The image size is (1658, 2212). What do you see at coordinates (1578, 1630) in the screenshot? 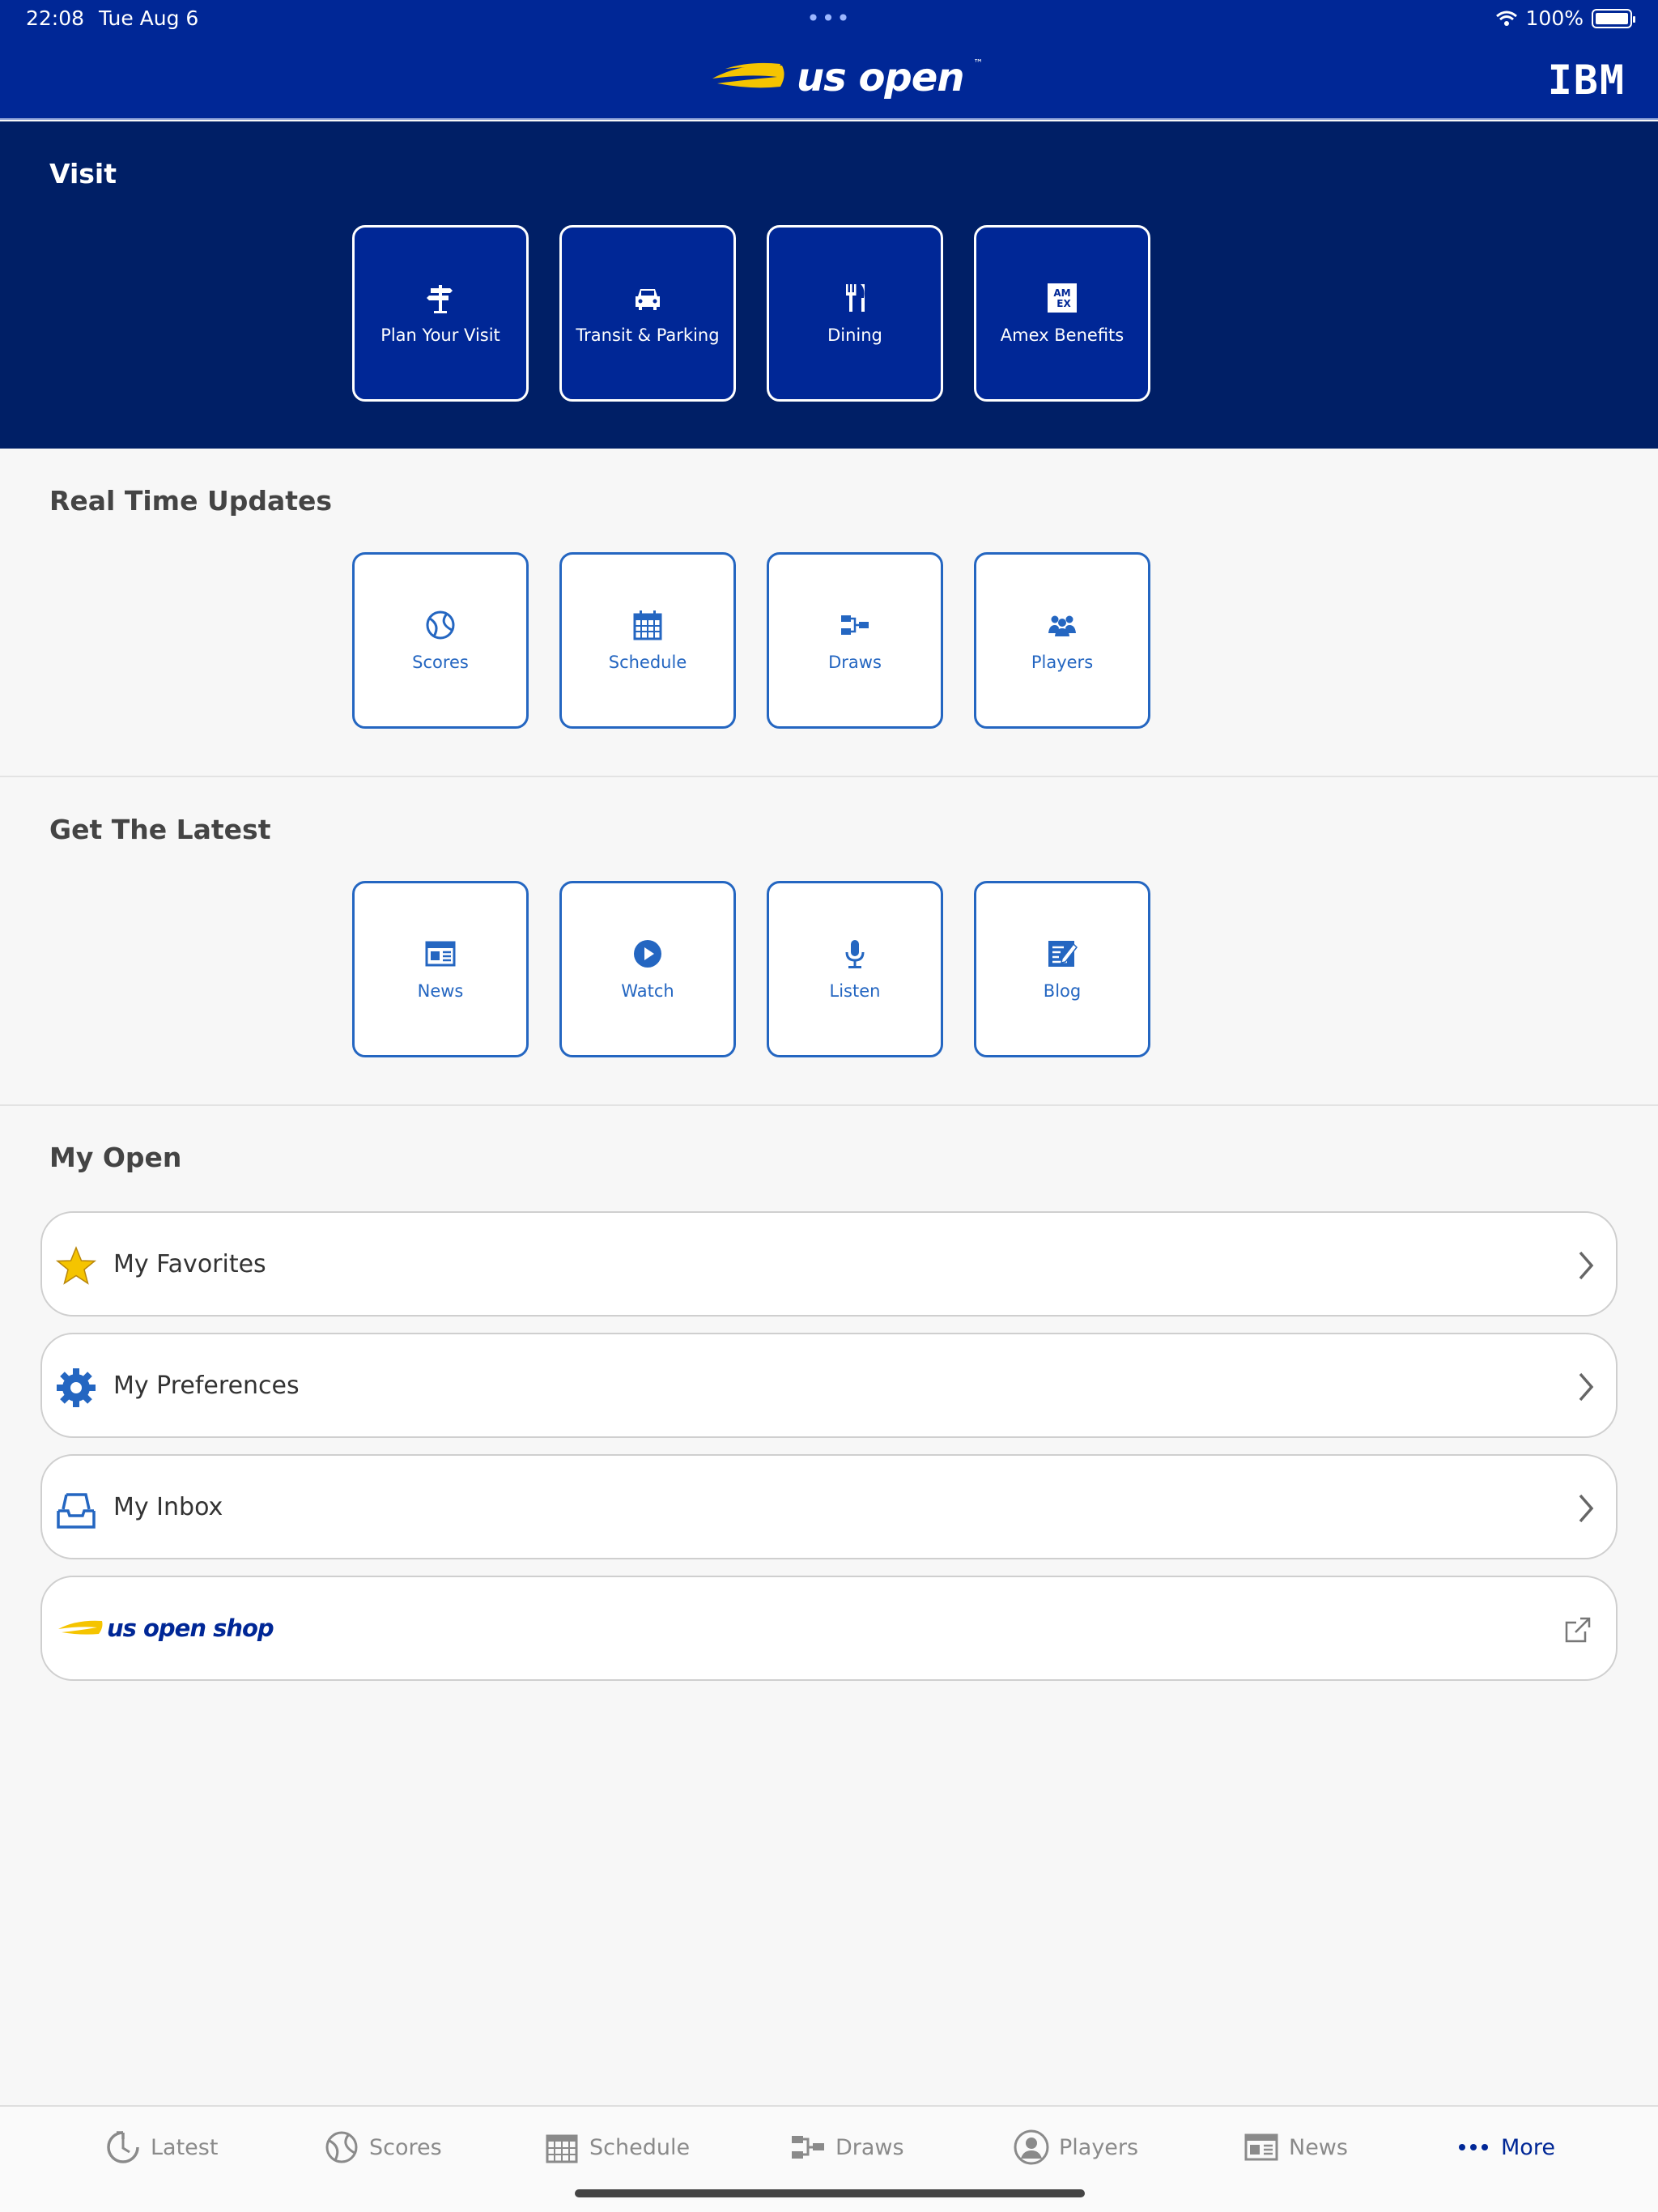
I see `external-link-icon` at bounding box center [1578, 1630].